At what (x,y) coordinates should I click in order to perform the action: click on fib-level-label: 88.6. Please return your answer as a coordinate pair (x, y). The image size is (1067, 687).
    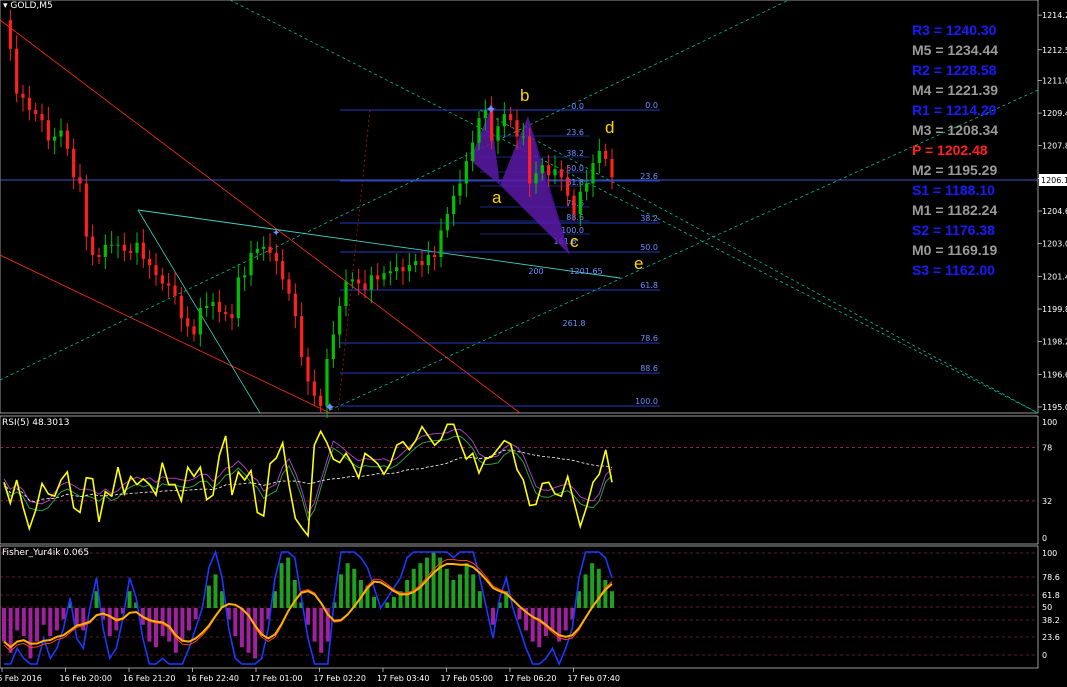
    Looking at the image, I should click on (649, 368).